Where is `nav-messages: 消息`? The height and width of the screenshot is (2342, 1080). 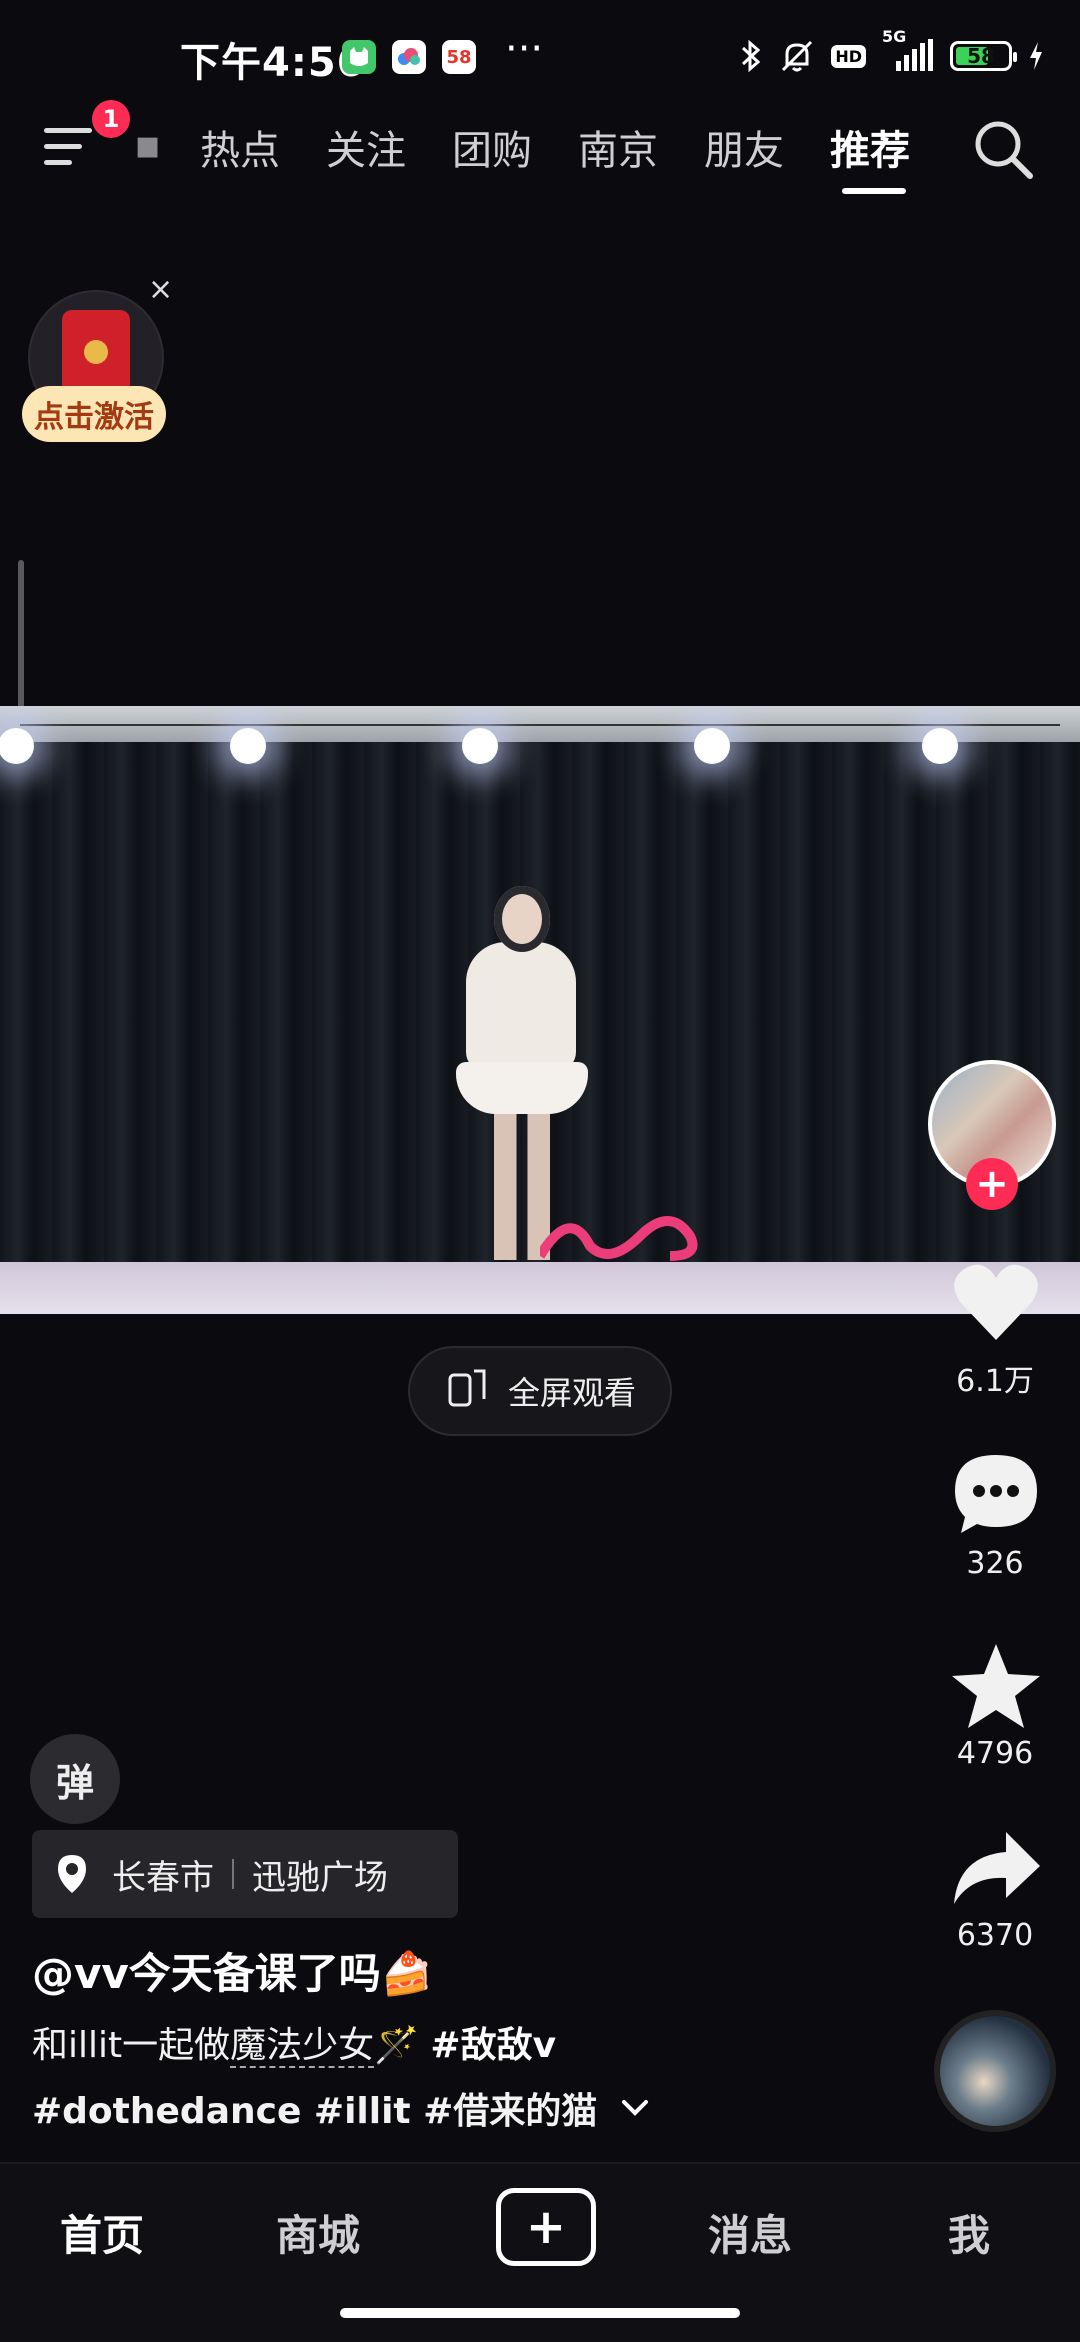
nav-messages: 消息 is located at coordinates (750, 2232).